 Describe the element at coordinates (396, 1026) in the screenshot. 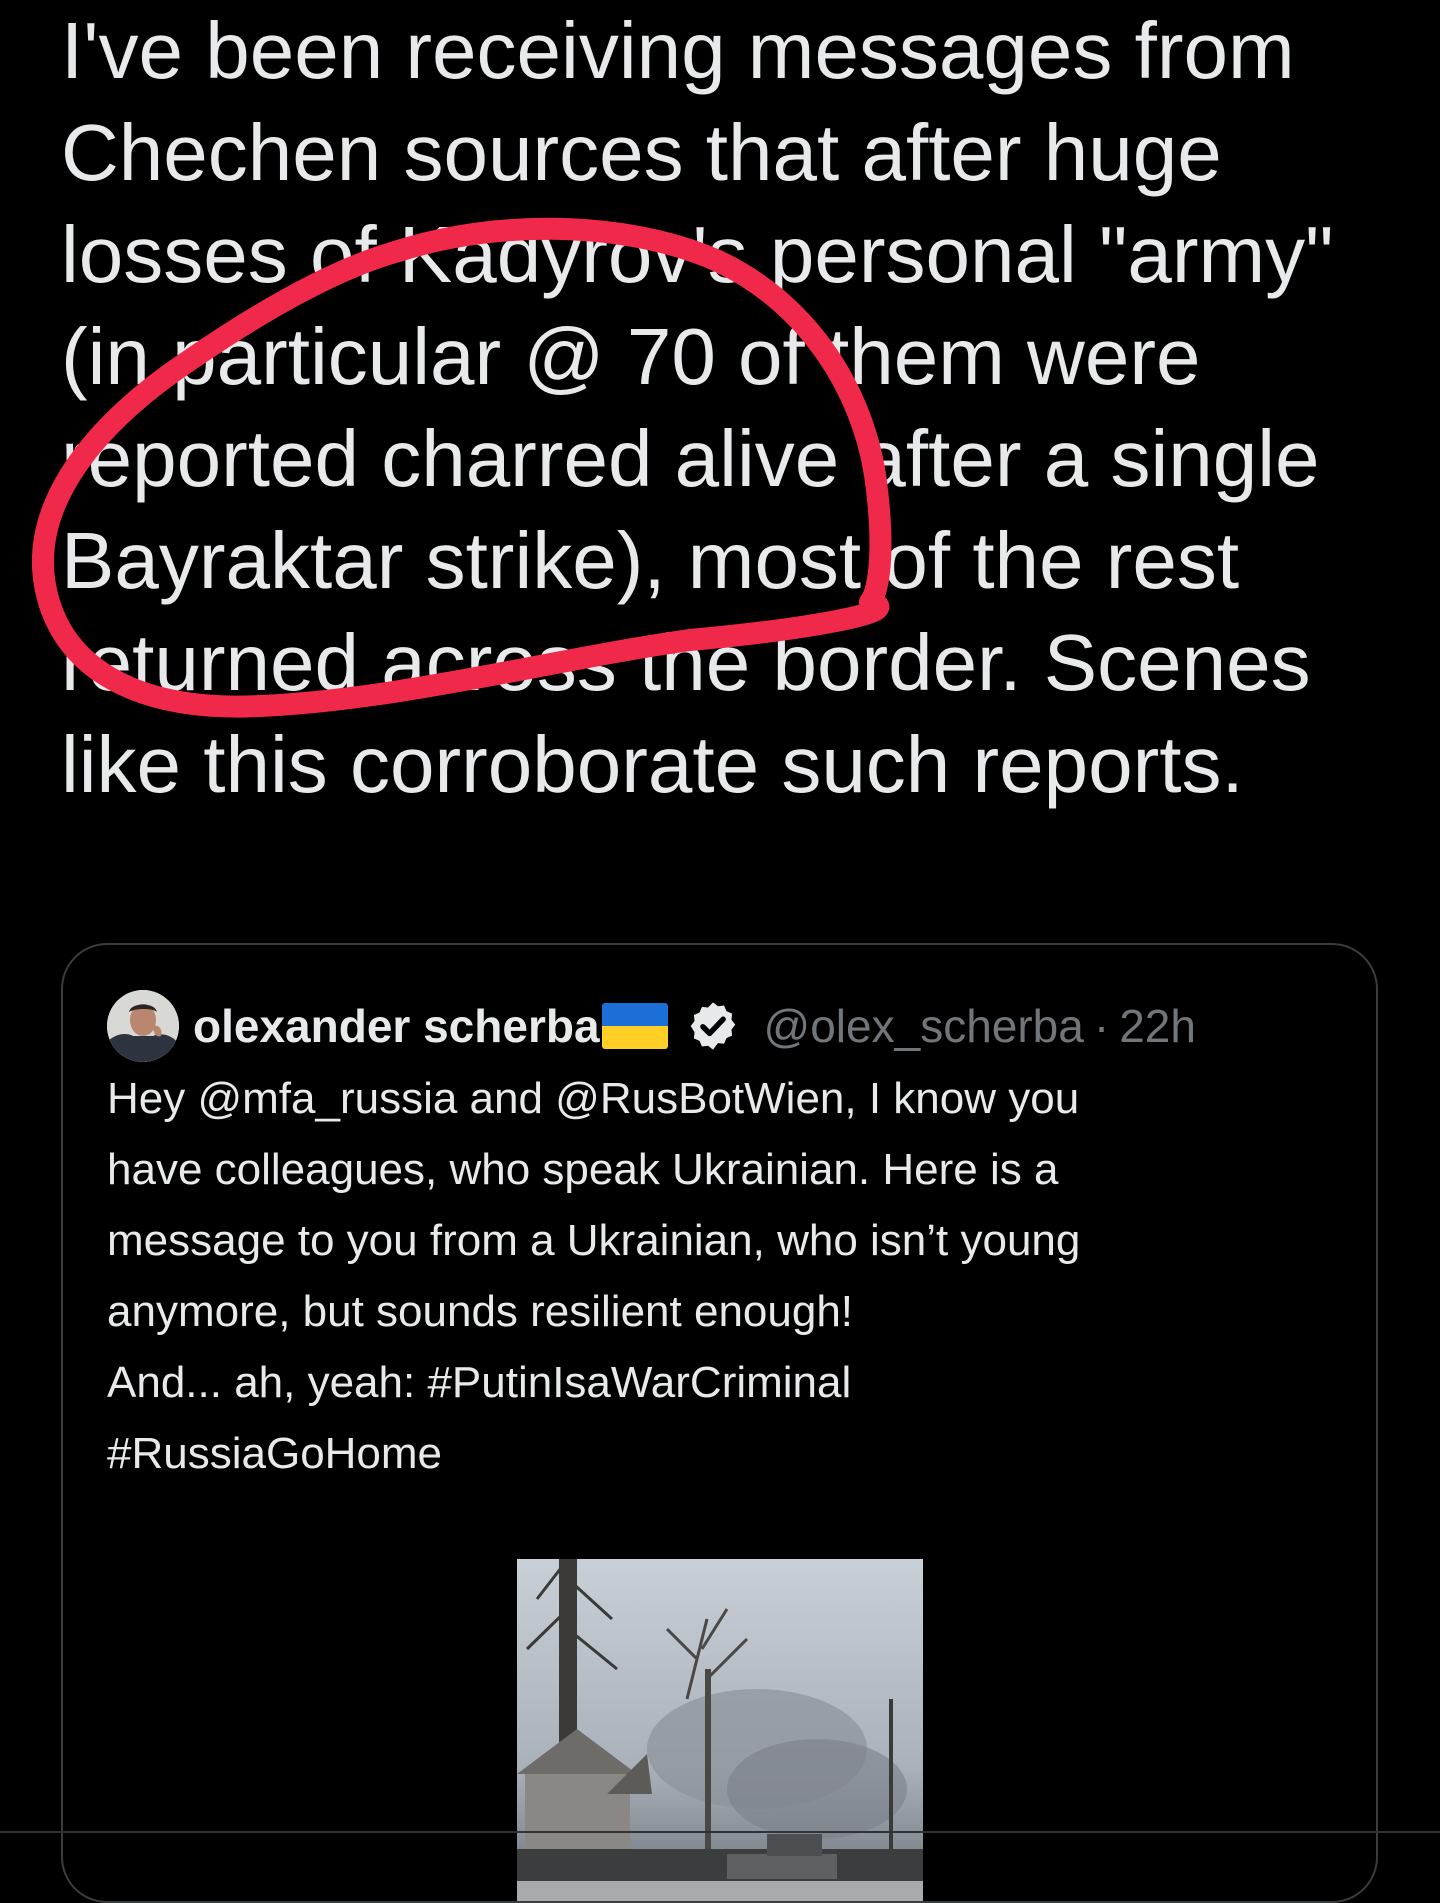

I see `display-name: olexander scherba` at that location.